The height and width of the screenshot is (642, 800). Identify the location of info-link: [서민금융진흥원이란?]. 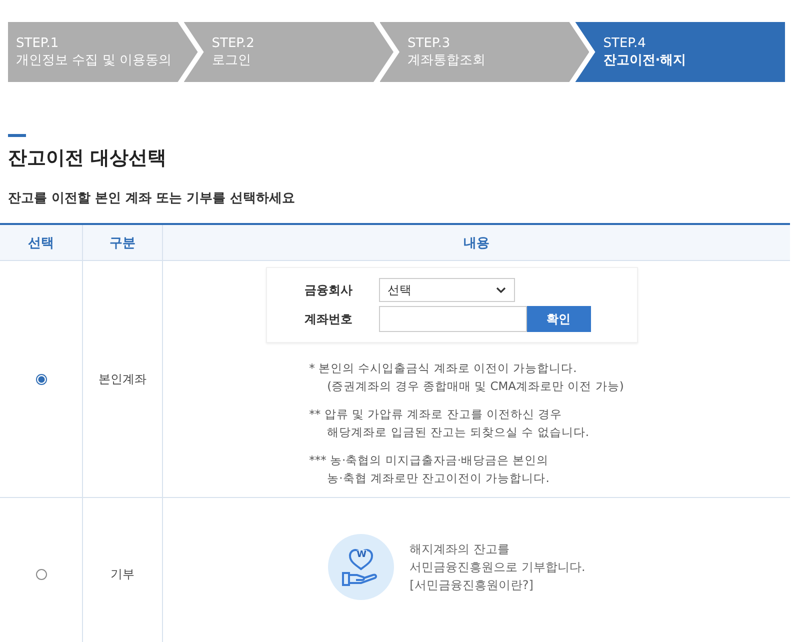
(498, 585).